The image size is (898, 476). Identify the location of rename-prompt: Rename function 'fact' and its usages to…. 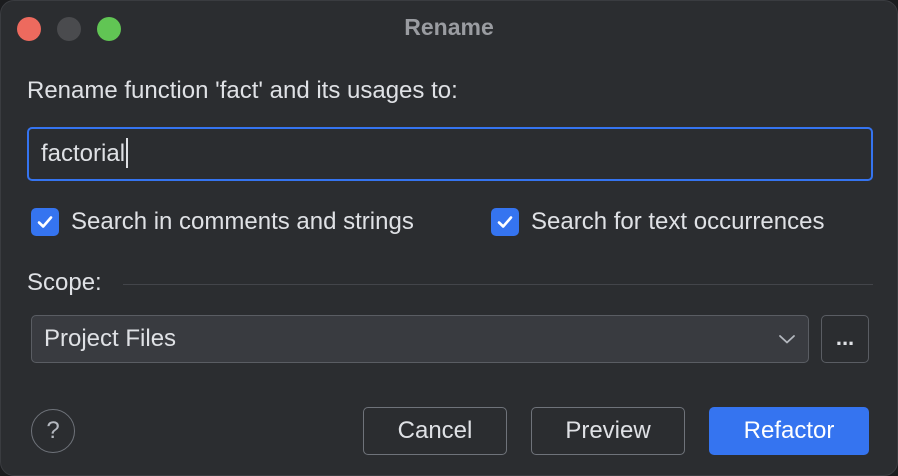
(242, 90).